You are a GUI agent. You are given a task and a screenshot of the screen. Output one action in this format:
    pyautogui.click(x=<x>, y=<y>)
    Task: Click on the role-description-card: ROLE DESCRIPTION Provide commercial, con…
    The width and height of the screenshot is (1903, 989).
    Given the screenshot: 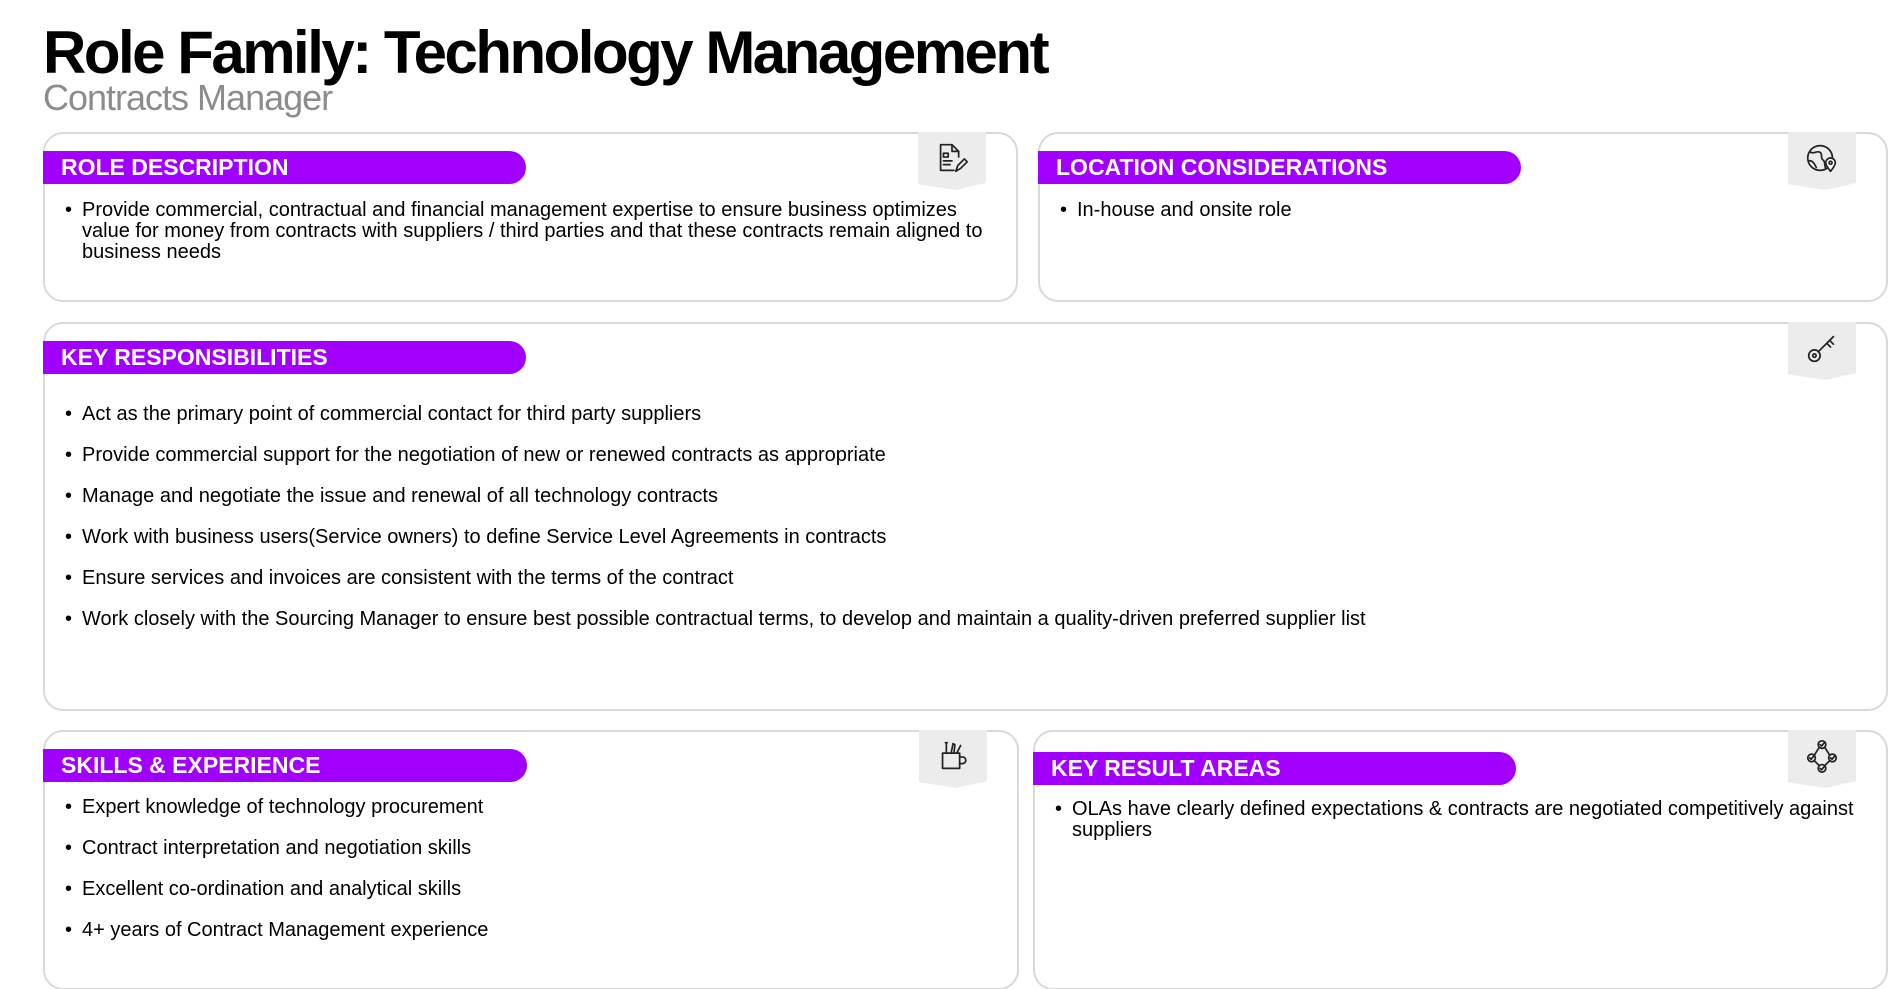 What is the action you would take?
    pyautogui.click(x=530, y=217)
    